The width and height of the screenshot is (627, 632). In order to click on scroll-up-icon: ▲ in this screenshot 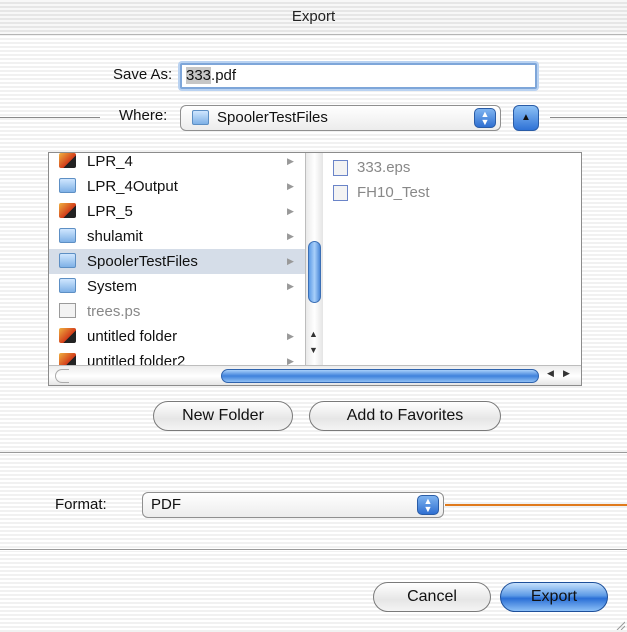, I will do `click(313, 334)`.